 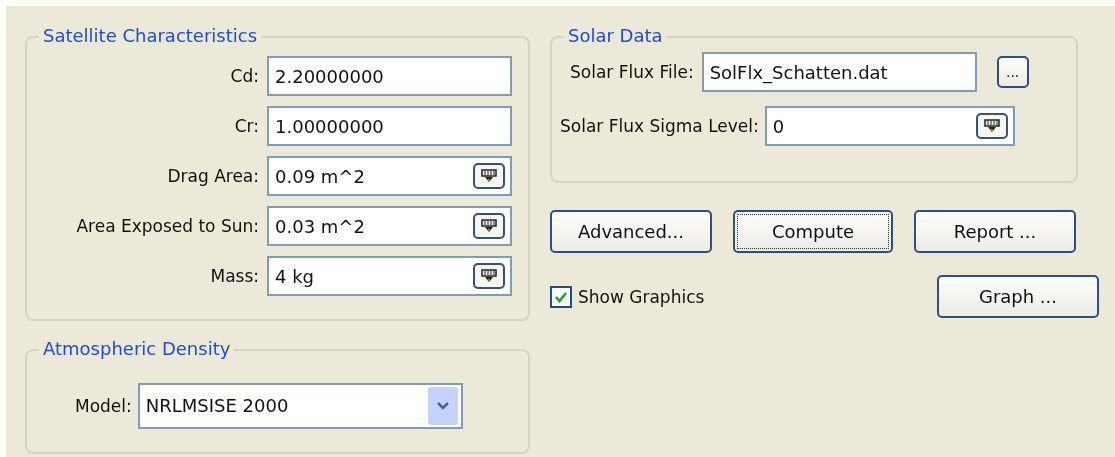 I want to click on text-field: 2.20000000, so click(x=389, y=76).